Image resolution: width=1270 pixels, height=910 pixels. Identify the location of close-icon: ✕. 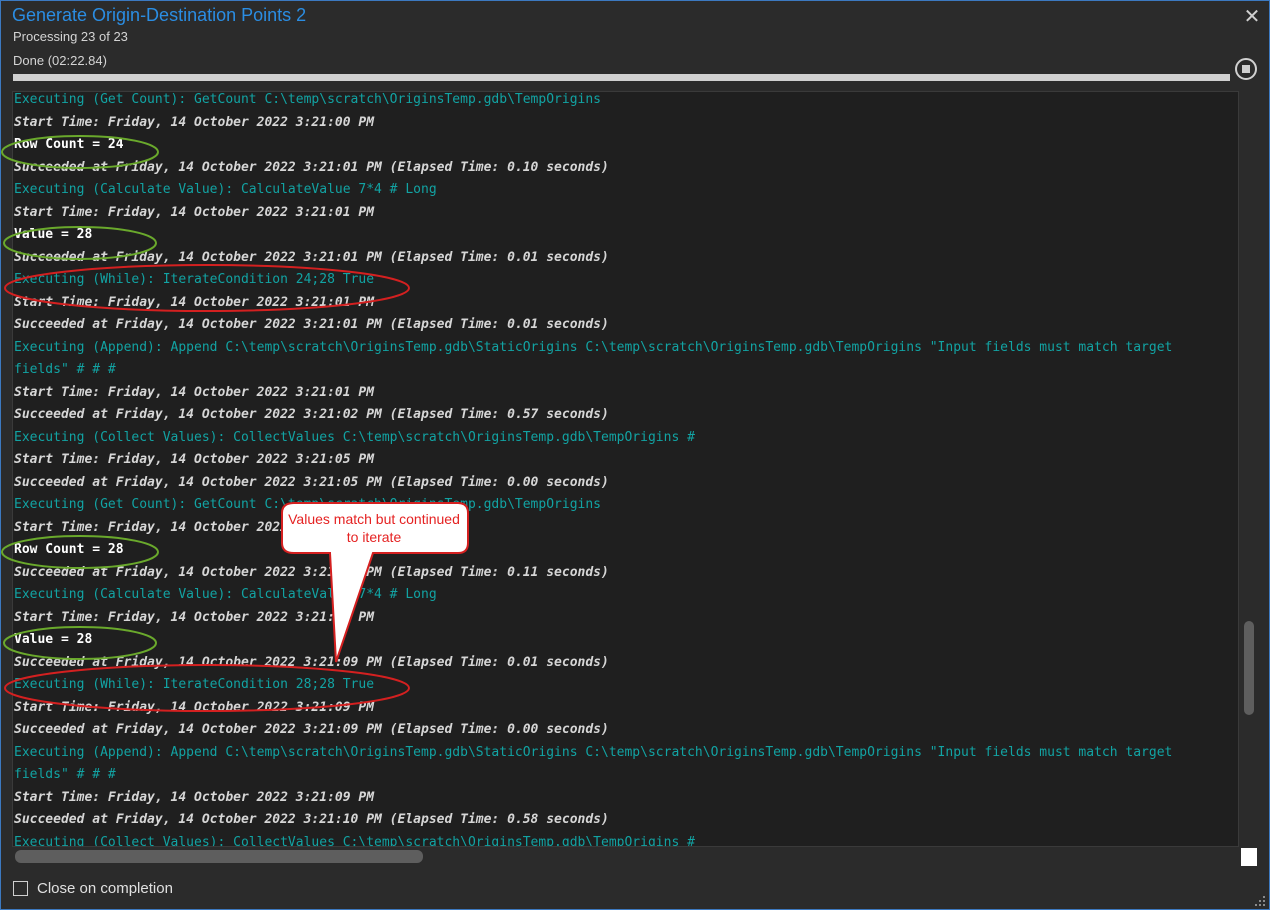
(1252, 16).